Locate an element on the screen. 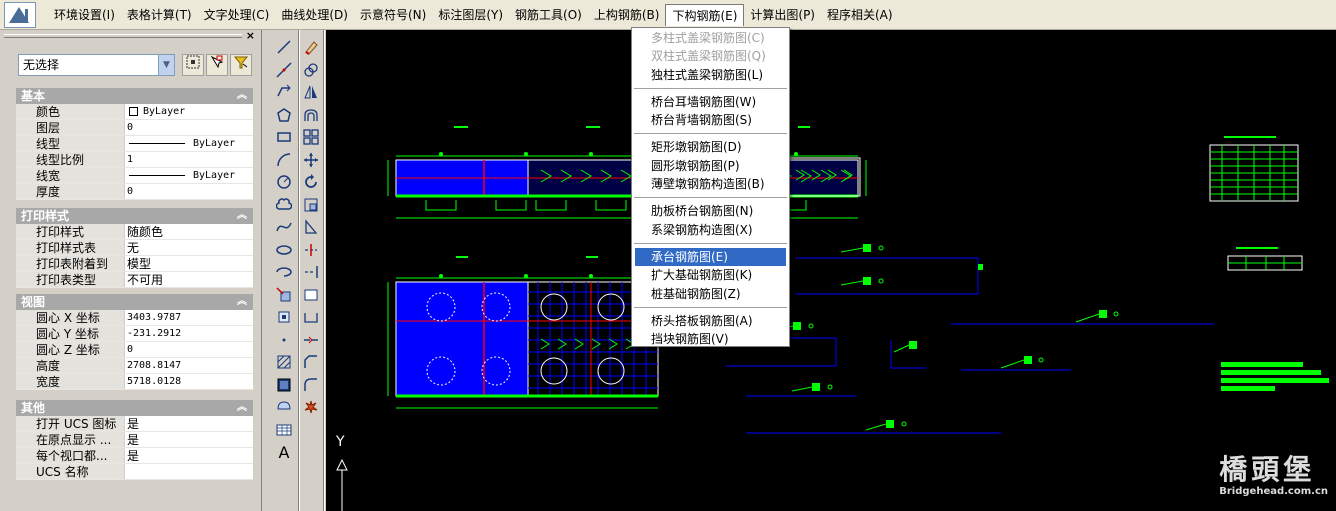 The height and width of the screenshot is (511, 1336). construction-line-icon is located at coordinates (284, 70).